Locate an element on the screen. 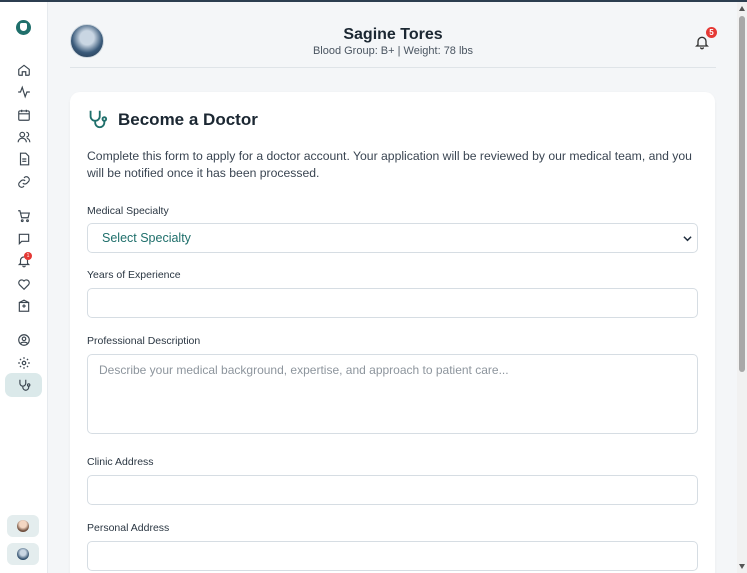  experience-input is located at coordinates (392, 303).